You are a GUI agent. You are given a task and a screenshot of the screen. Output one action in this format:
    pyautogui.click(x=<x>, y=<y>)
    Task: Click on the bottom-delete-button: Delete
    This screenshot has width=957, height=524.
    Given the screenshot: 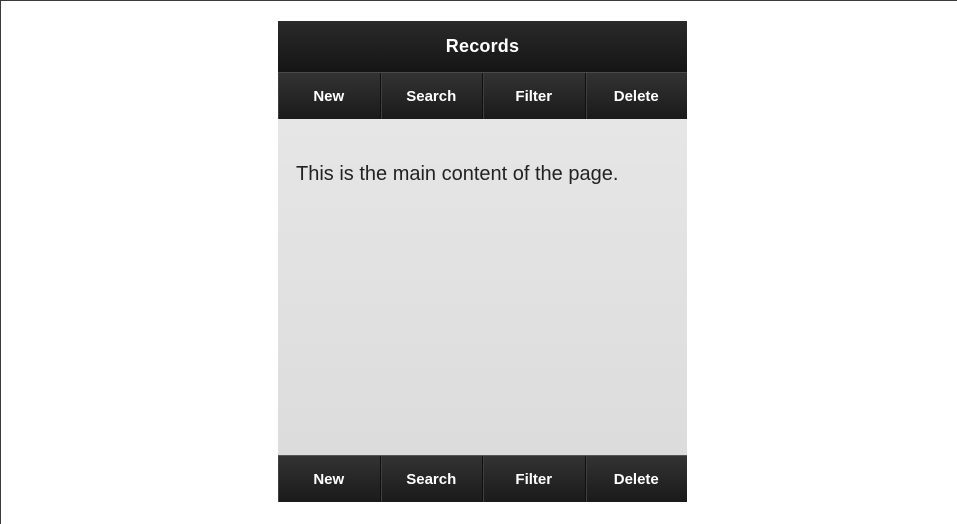 What is the action you would take?
    pyautogui.click(x=637, y=479)
    